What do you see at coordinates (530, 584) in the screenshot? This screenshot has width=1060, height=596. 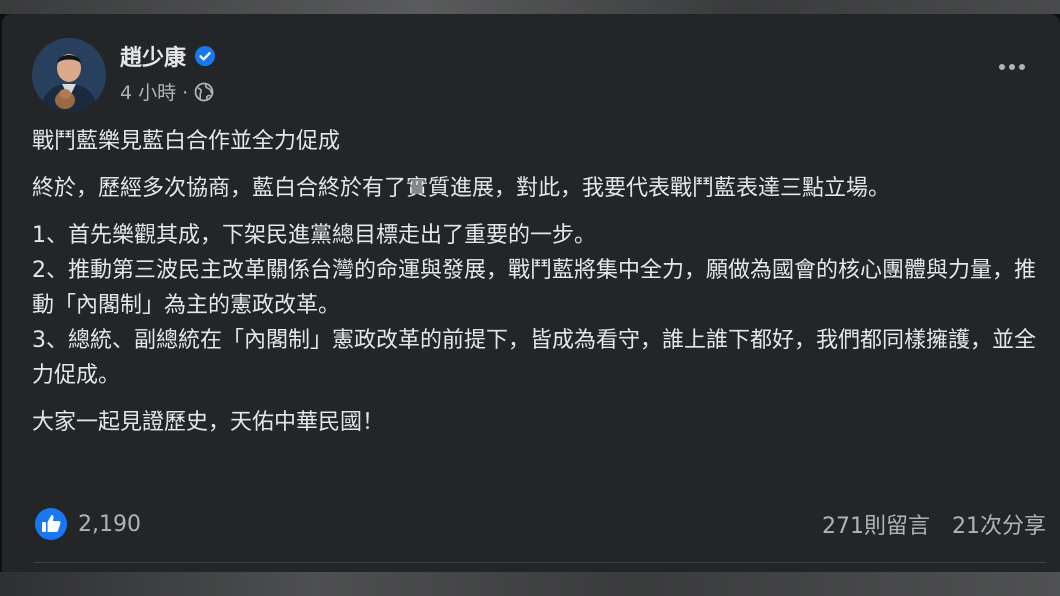 I see `background-strip-bottom` at bounding box center [530, 584].